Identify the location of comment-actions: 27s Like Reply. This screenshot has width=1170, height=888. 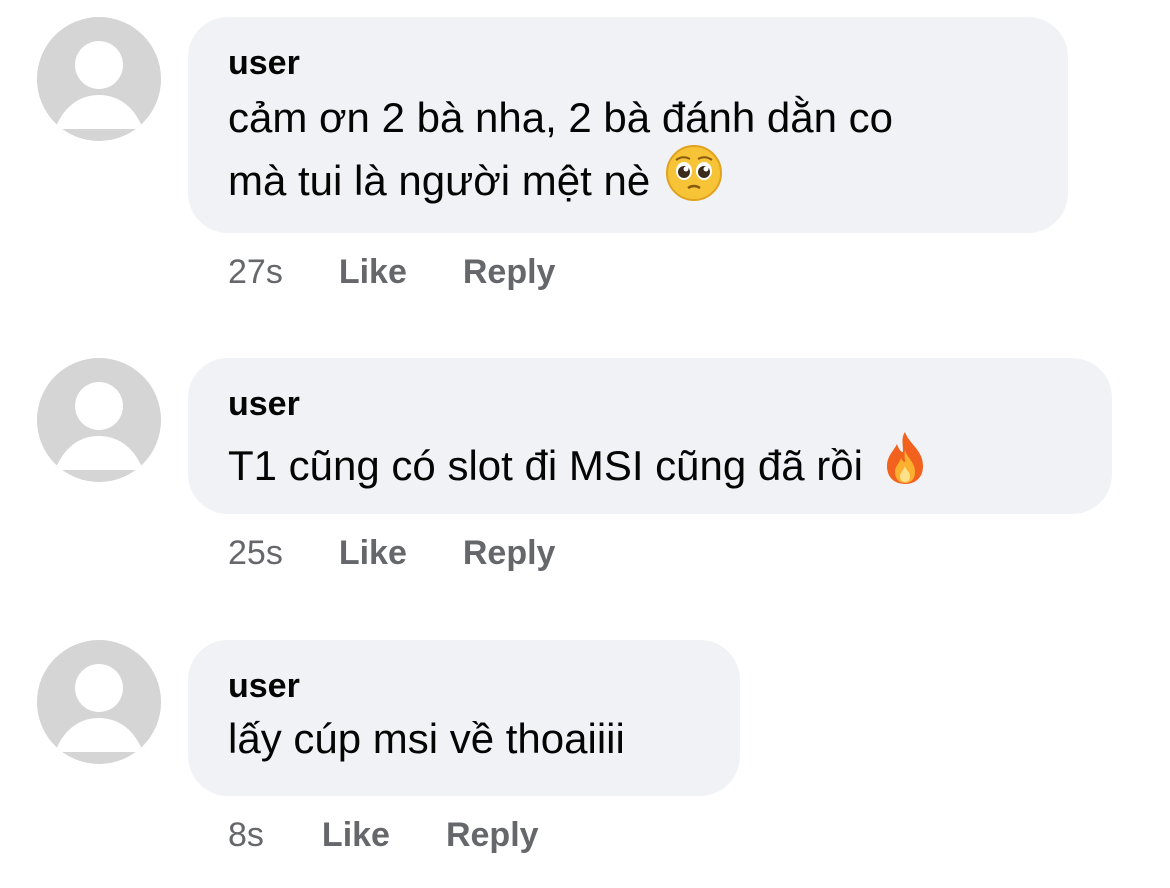
(391, 272).